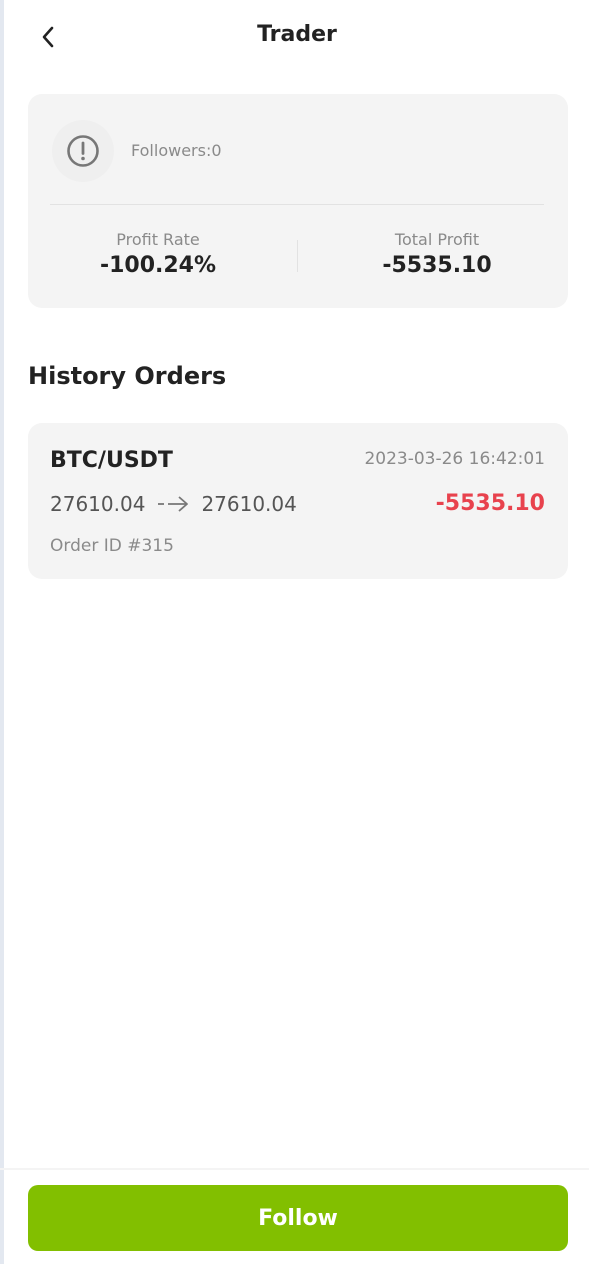  I want to click on open-price: 27610.04, so click(98, 504).